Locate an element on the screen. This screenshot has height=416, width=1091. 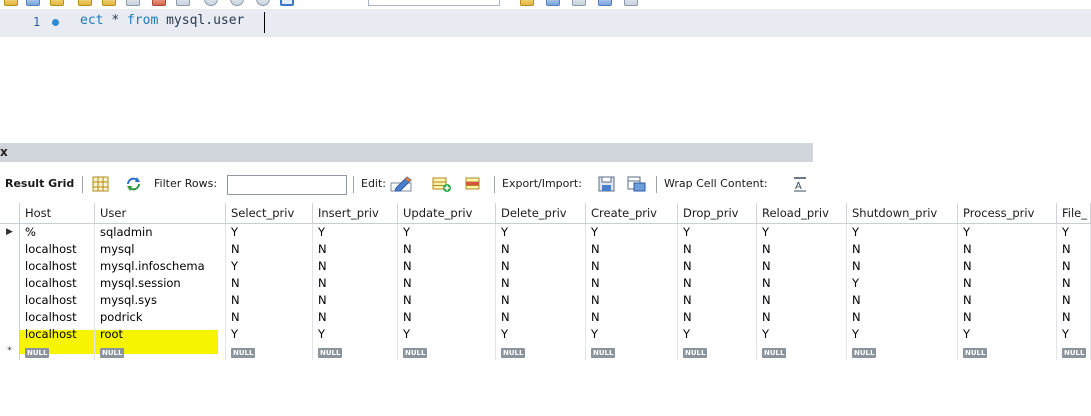
result-grid-tab: Result Grid is located at coordinates (39, 183).